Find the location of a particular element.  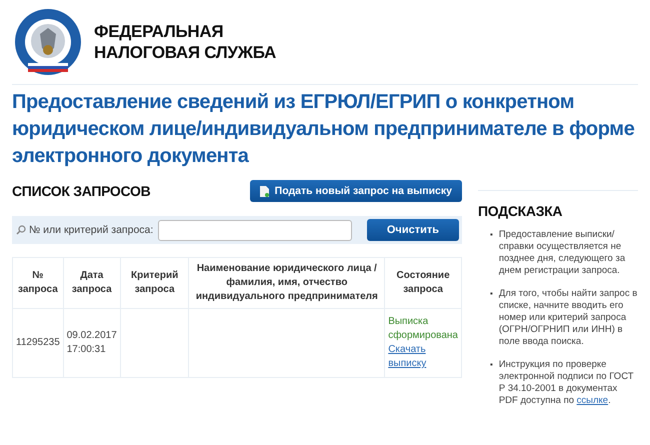

search-icon is located at coordinates (21, 230).